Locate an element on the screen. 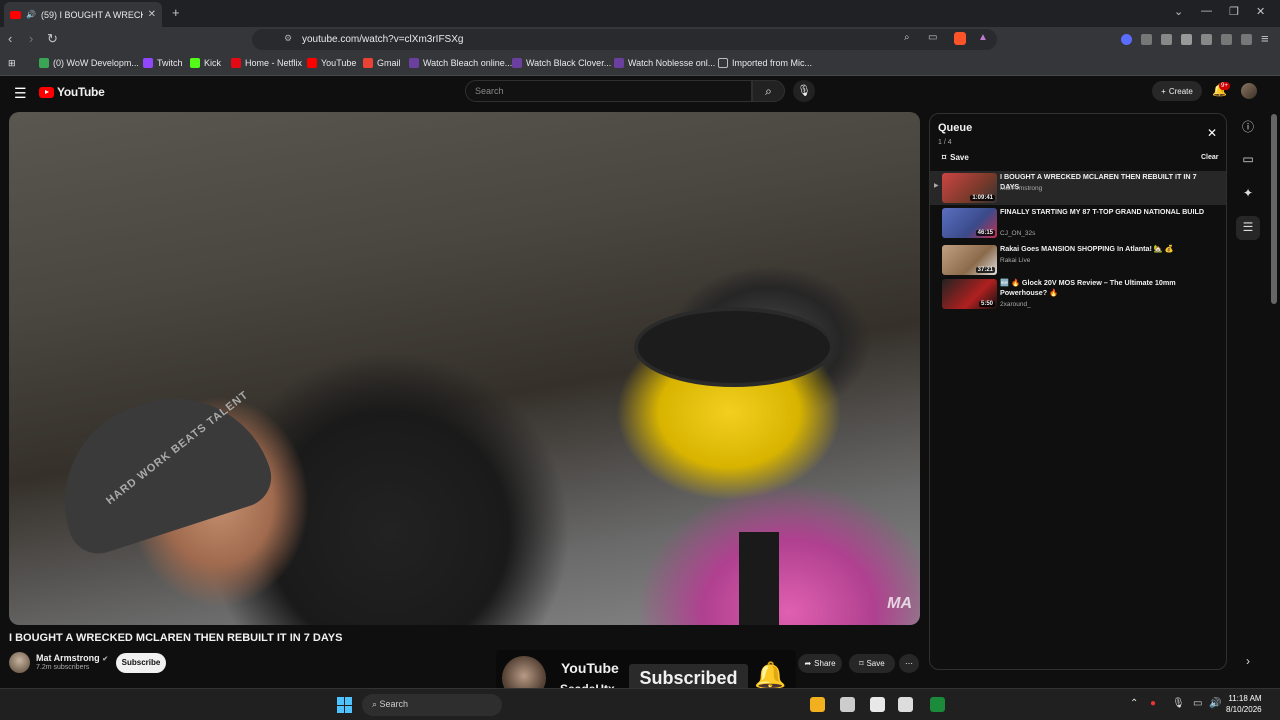 Image resolution: width=1280 pixels, height=720 pixels. wallet-icon is located at coordinates (1206, 39).